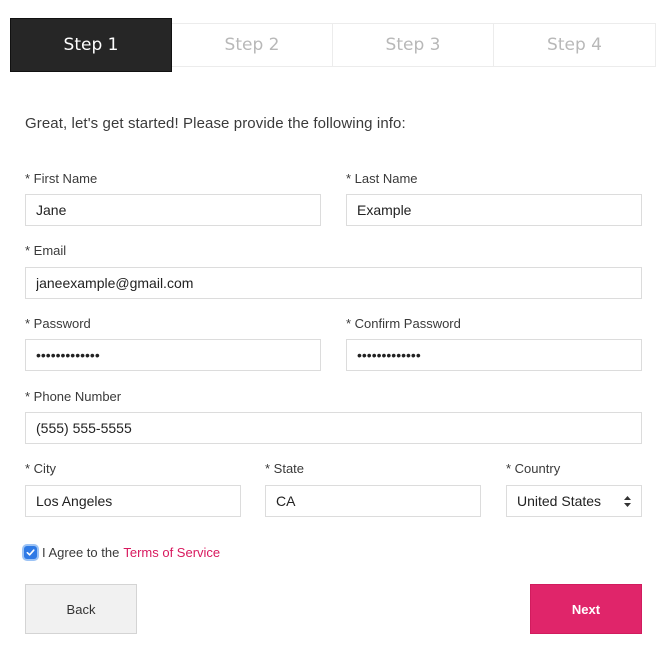 The height and width of the screenshot is (648, 666). Describe the element at coordinates (559, 501) in the screenshot. I see `country-select-value: United States` at that location.